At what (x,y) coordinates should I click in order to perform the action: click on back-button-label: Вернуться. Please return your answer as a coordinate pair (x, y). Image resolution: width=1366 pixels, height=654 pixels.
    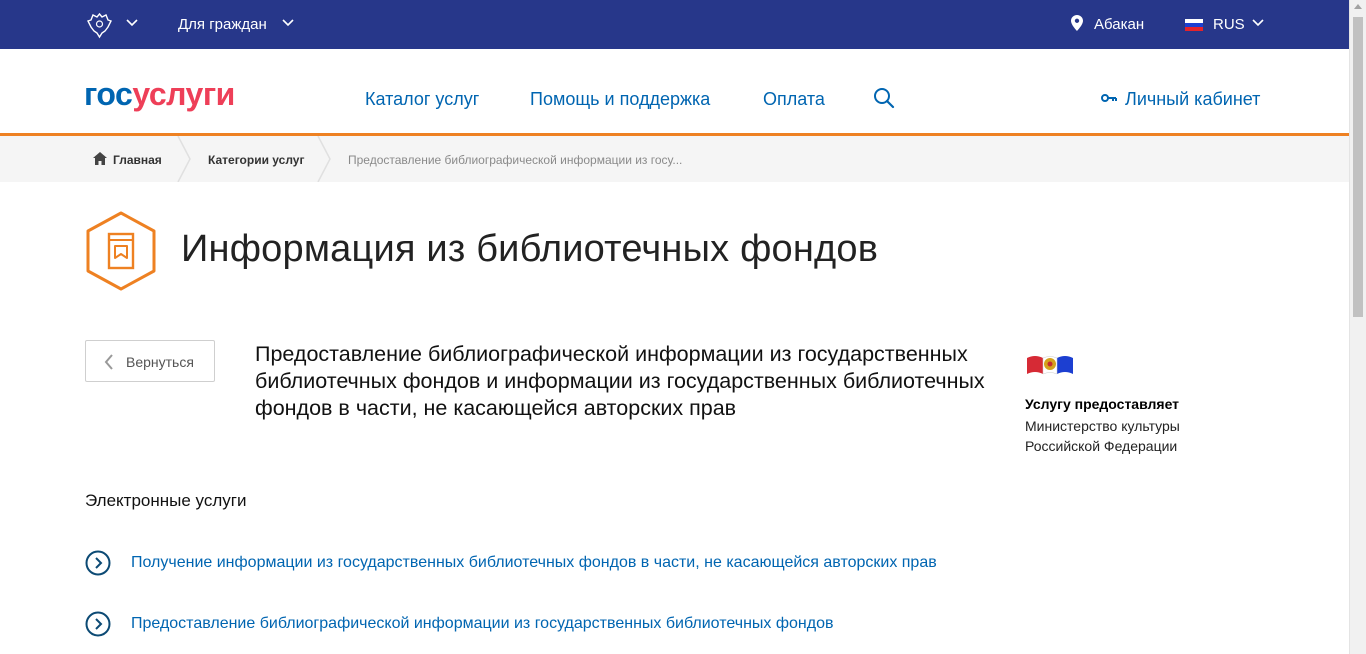
    Looking at the image, I should click on (160, 362).